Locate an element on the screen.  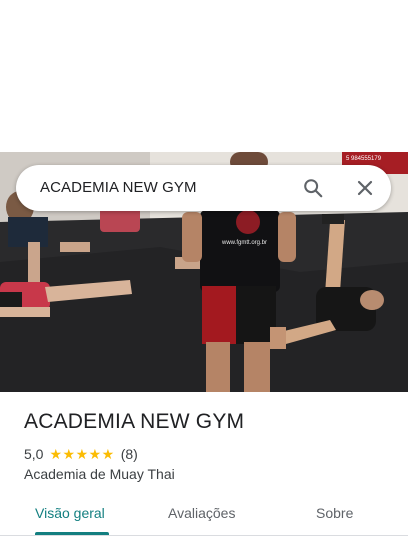
place-title: ACADEMIA NEW GYM is located at coordinates (134, 421).